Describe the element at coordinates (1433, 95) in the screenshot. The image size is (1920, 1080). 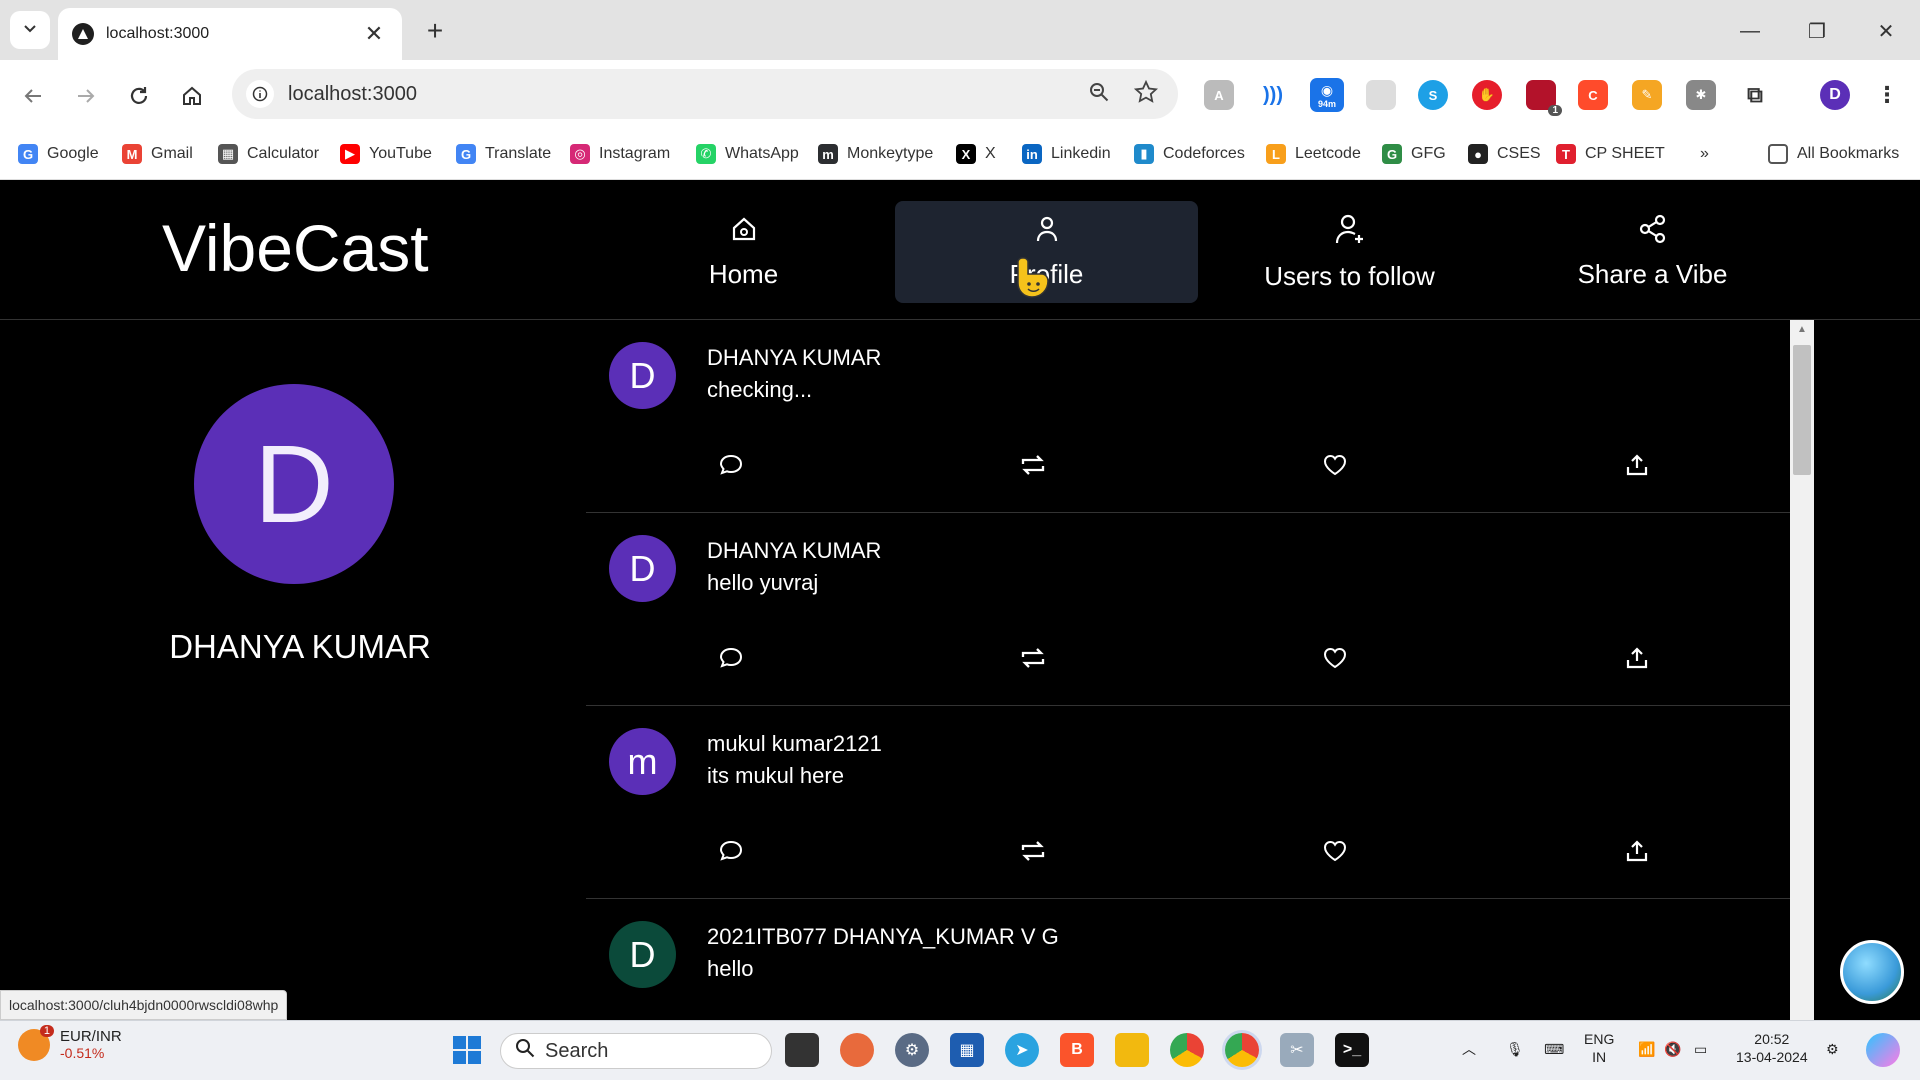
I see `extension-icon: S` at that location.